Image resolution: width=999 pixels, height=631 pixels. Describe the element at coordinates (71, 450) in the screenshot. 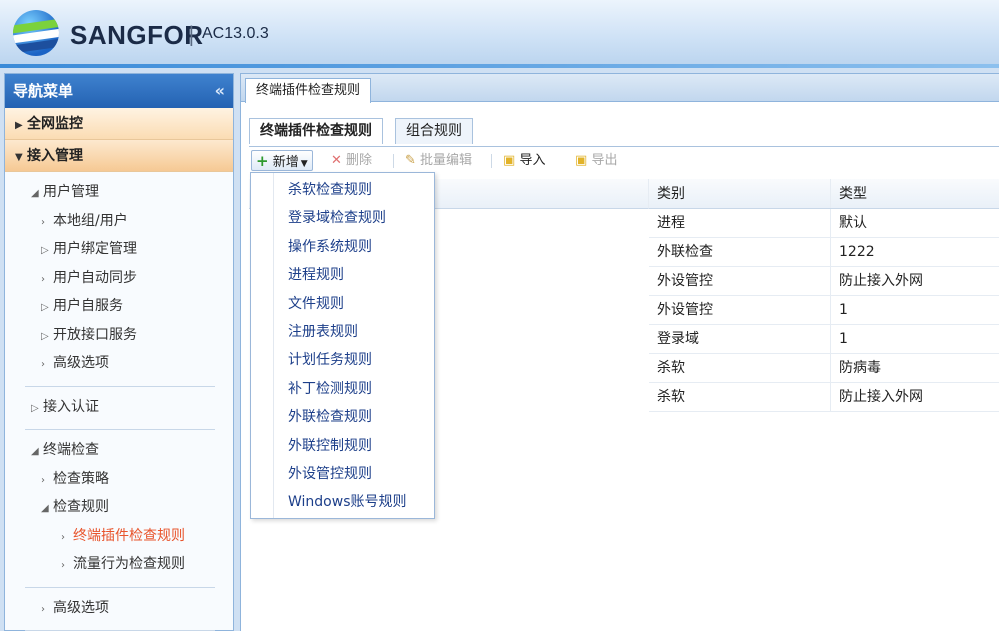

I see `tree-label: 终端检查` at that location.